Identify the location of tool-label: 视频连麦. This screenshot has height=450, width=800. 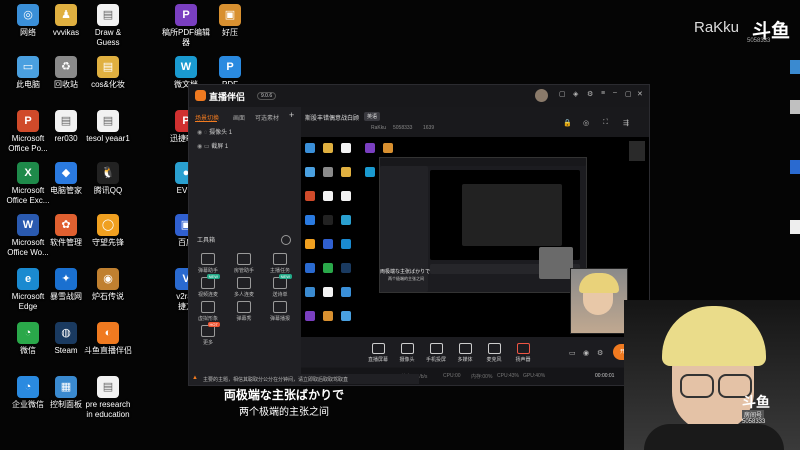
(207, 295).